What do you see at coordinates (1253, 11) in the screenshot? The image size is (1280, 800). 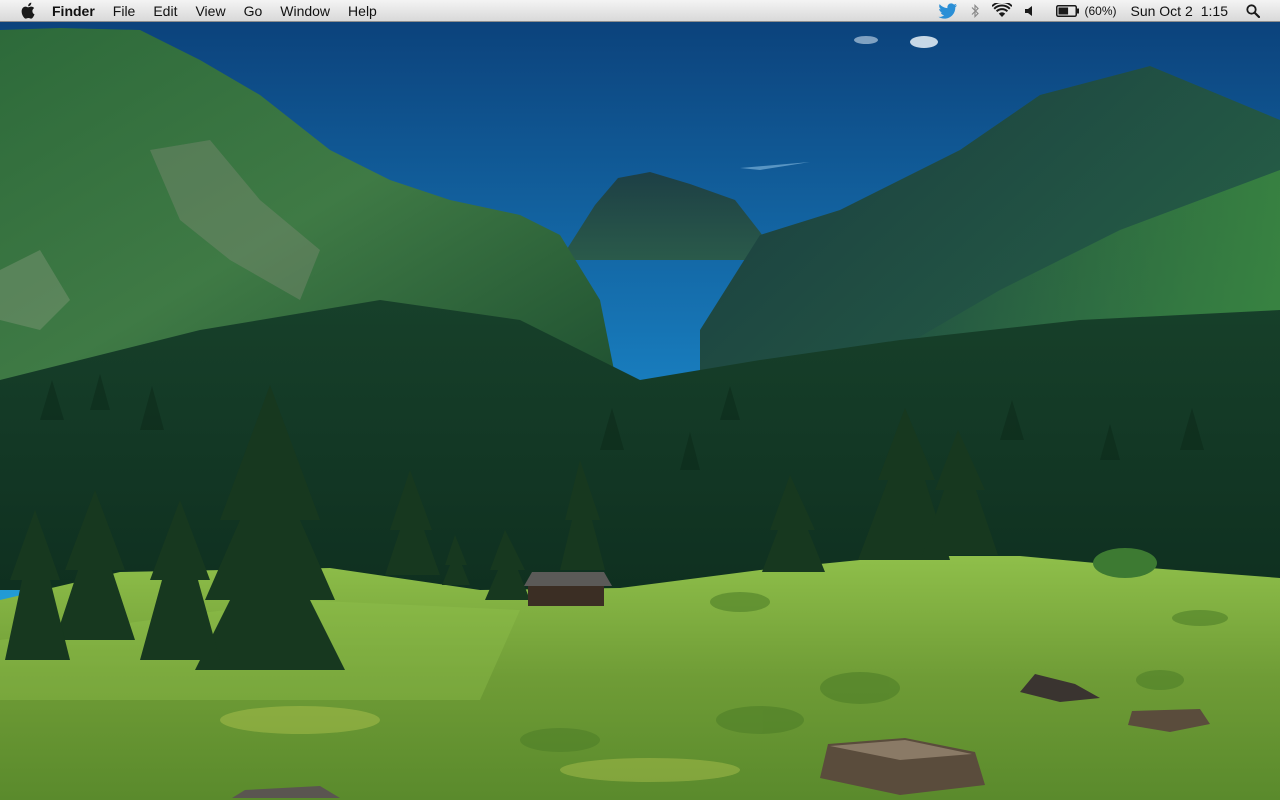 I see `spotlight-search-icon` at bounding box center [1253, 11].